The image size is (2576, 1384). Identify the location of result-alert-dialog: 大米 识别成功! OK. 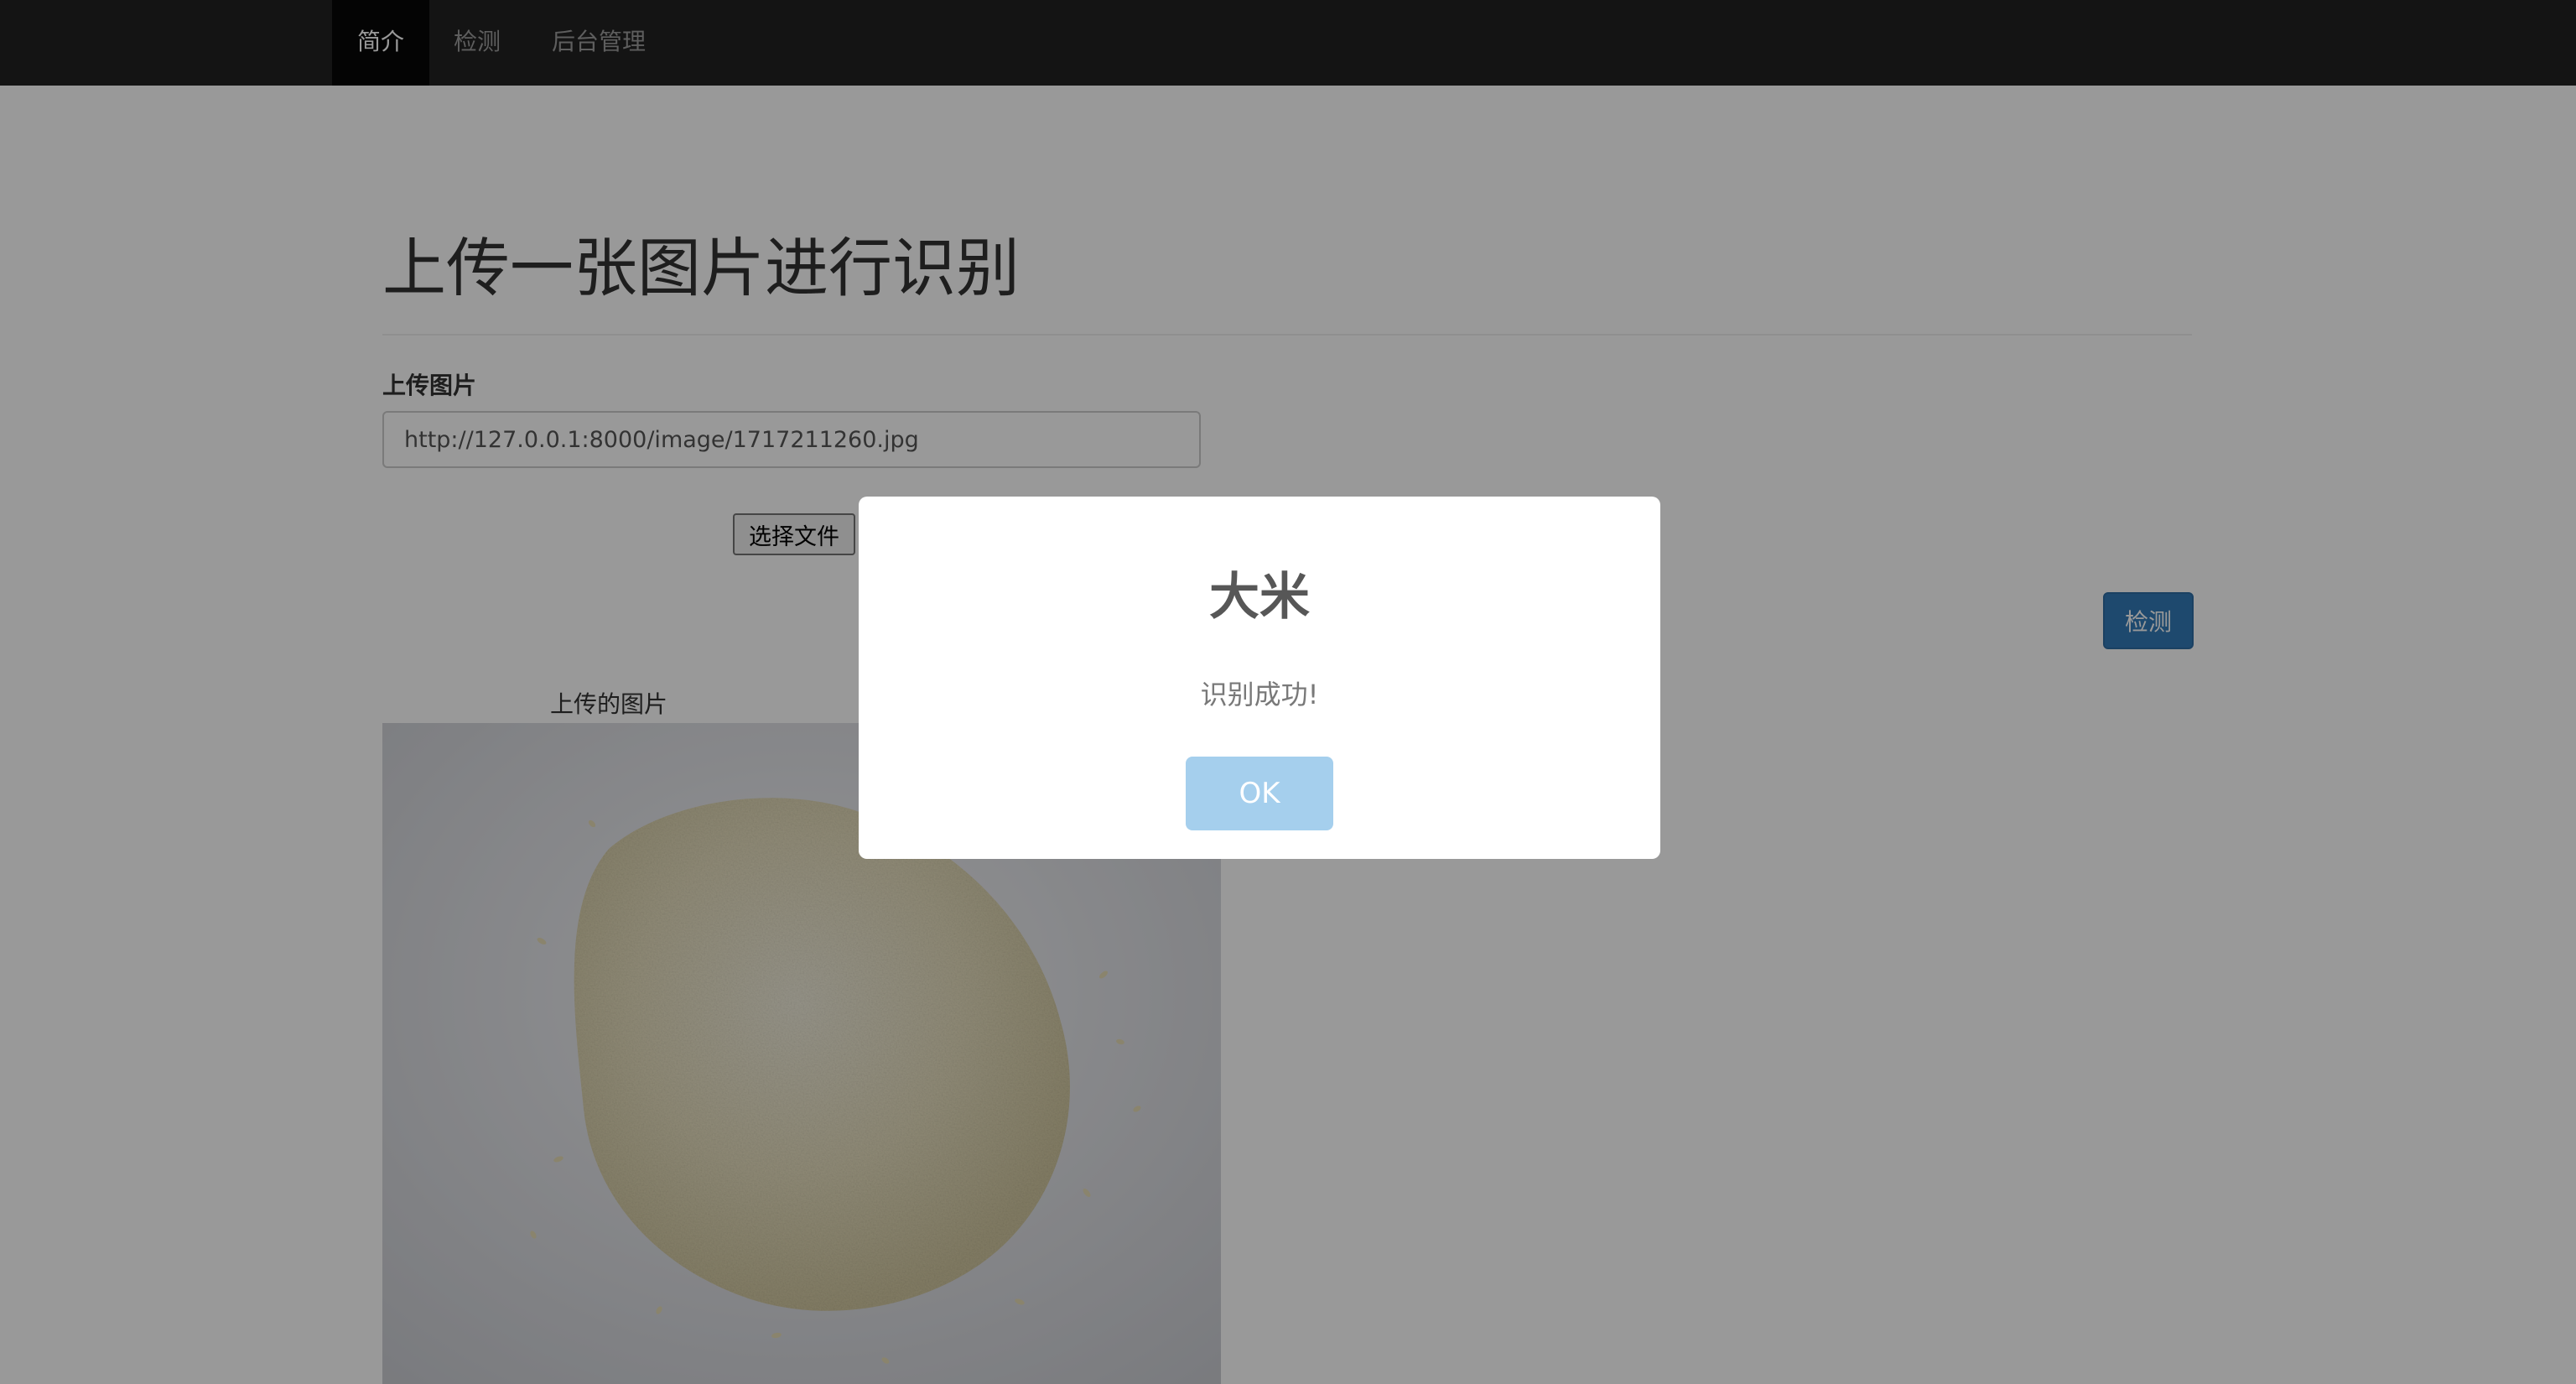
(1259, 678).